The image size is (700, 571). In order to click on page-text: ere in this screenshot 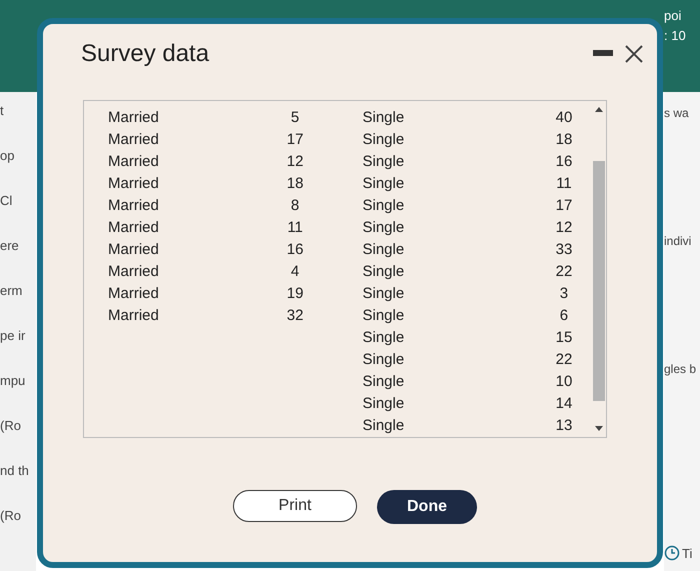, I will do `click(10, 246)`.